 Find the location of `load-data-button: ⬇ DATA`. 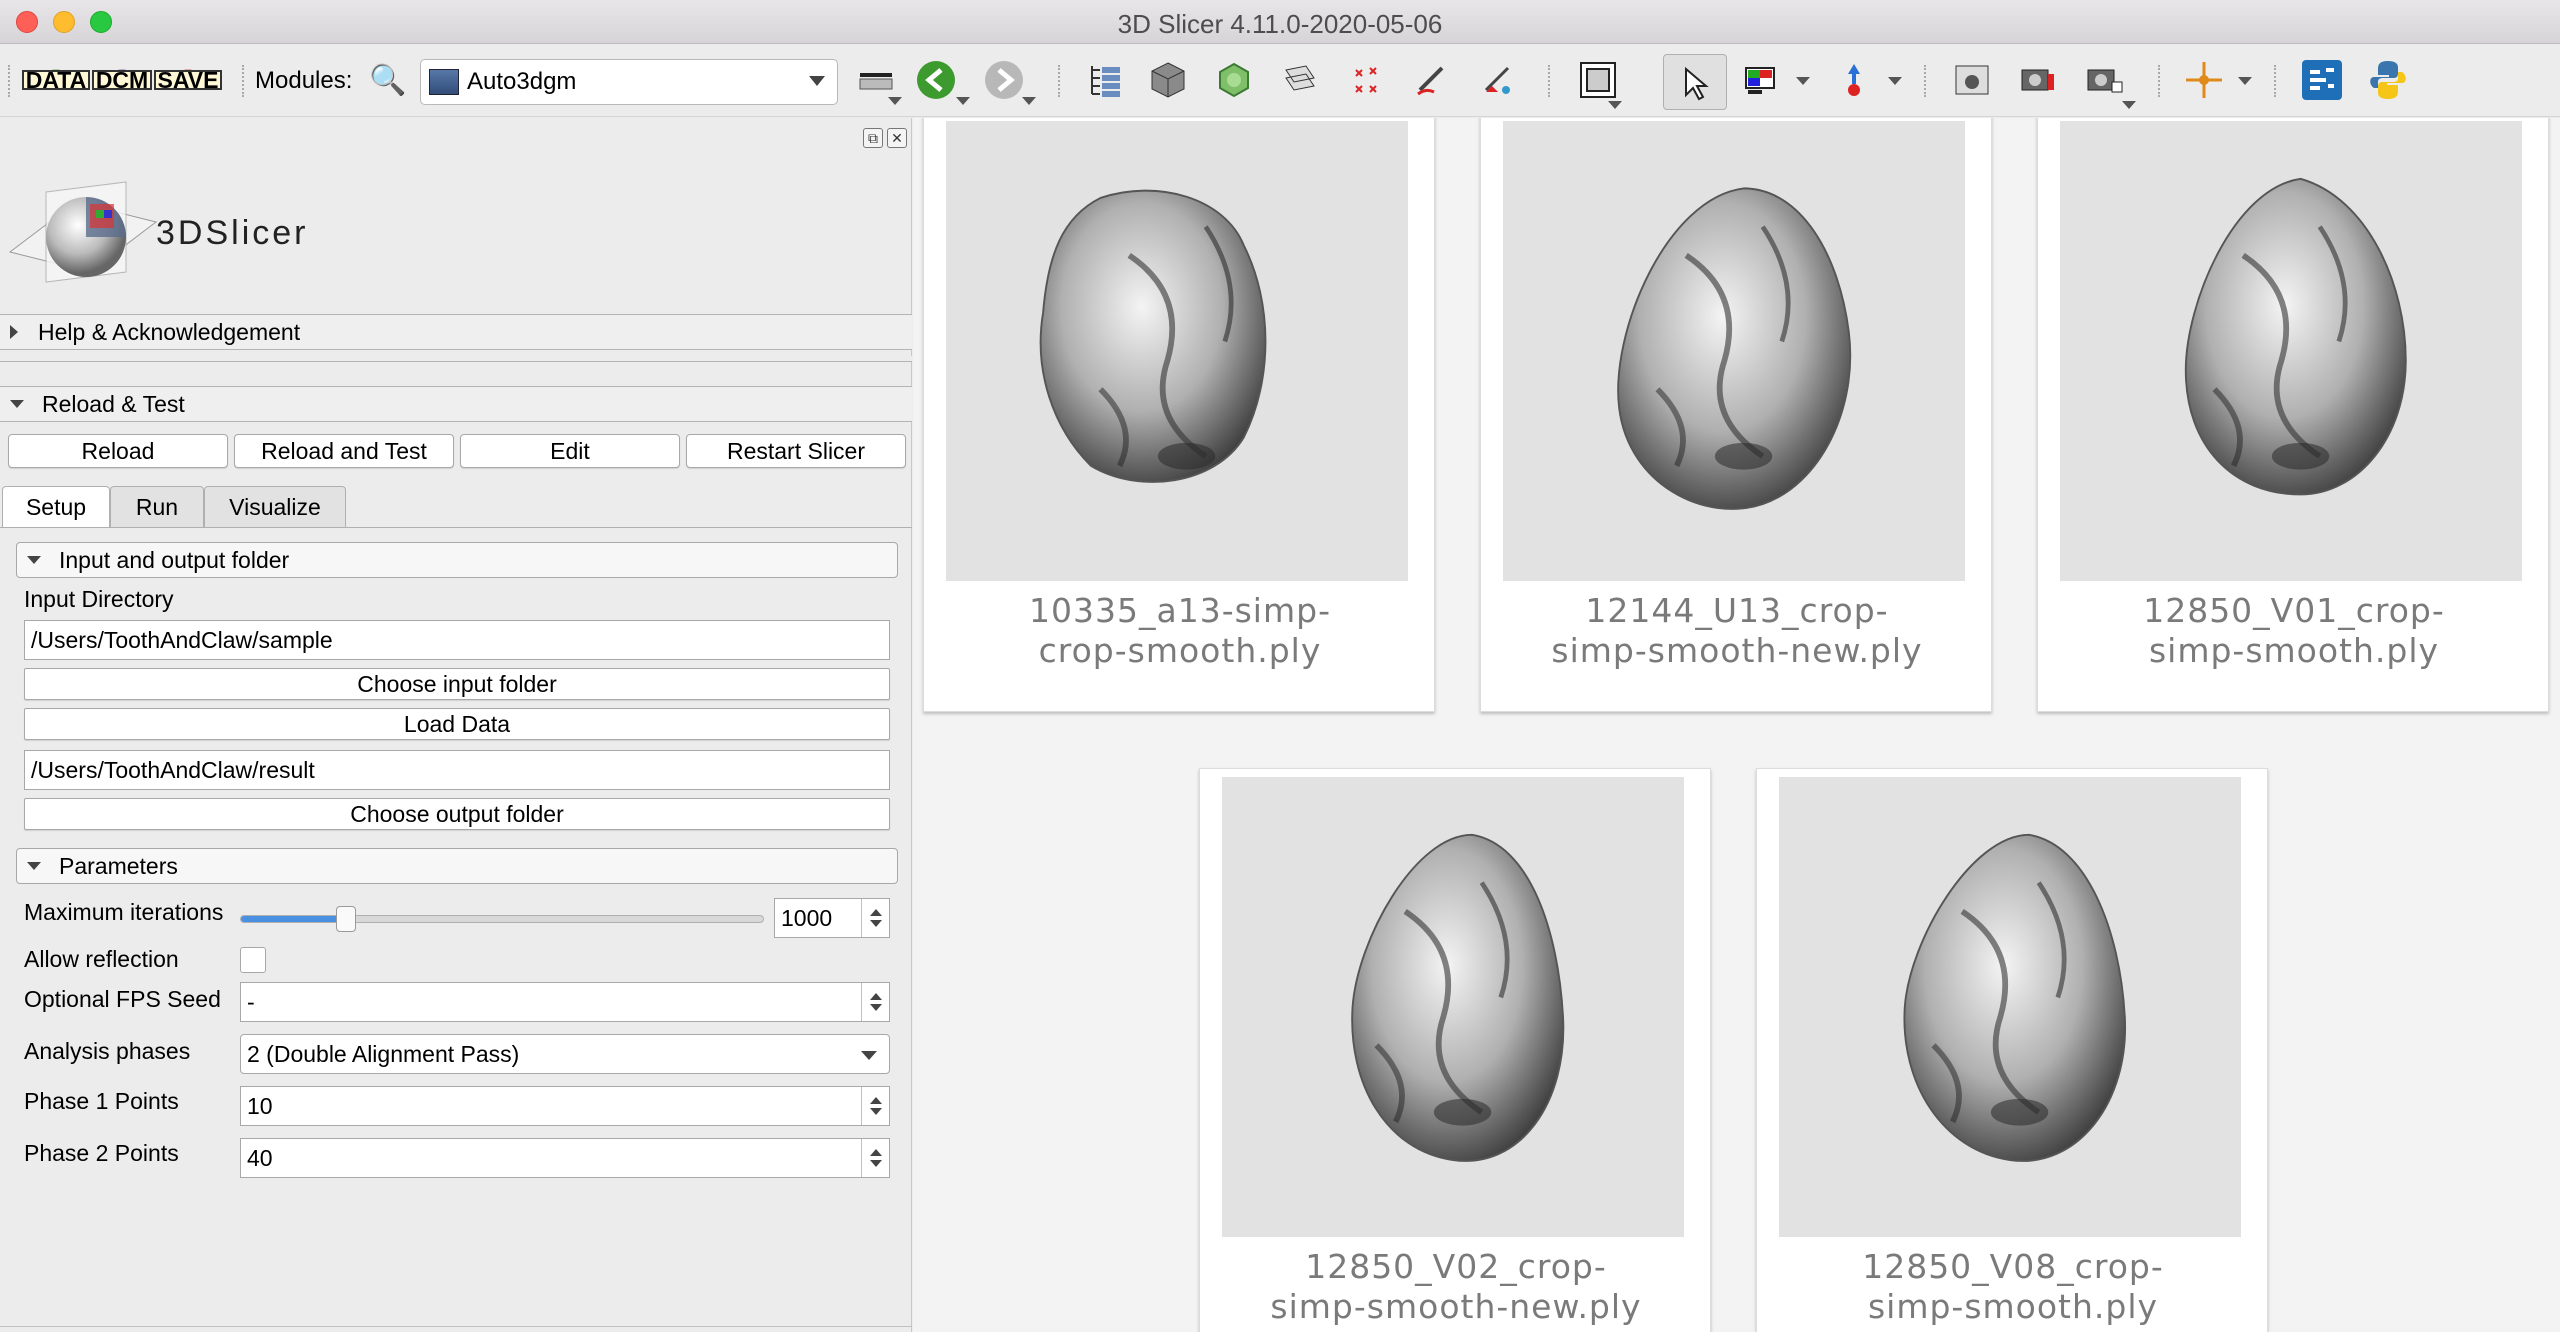

load-data-button: ⬇ DATA is located at coordinates (56, 80).